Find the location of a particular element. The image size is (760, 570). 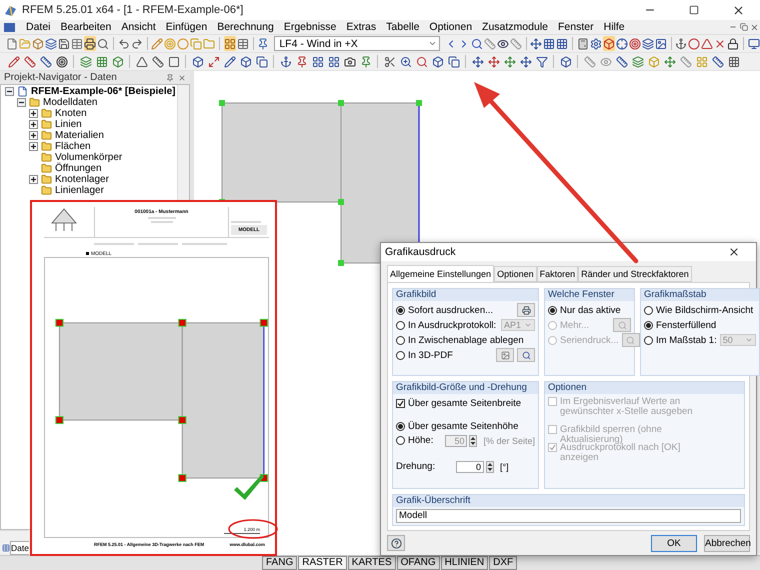

menu-item: Hilfe is located at coordinates (614, 27).